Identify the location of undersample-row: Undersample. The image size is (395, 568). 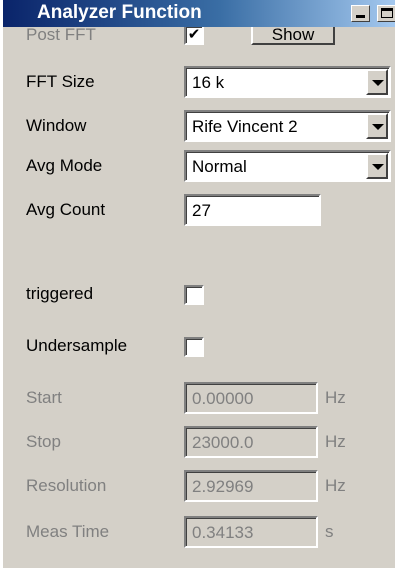
(199, 350).